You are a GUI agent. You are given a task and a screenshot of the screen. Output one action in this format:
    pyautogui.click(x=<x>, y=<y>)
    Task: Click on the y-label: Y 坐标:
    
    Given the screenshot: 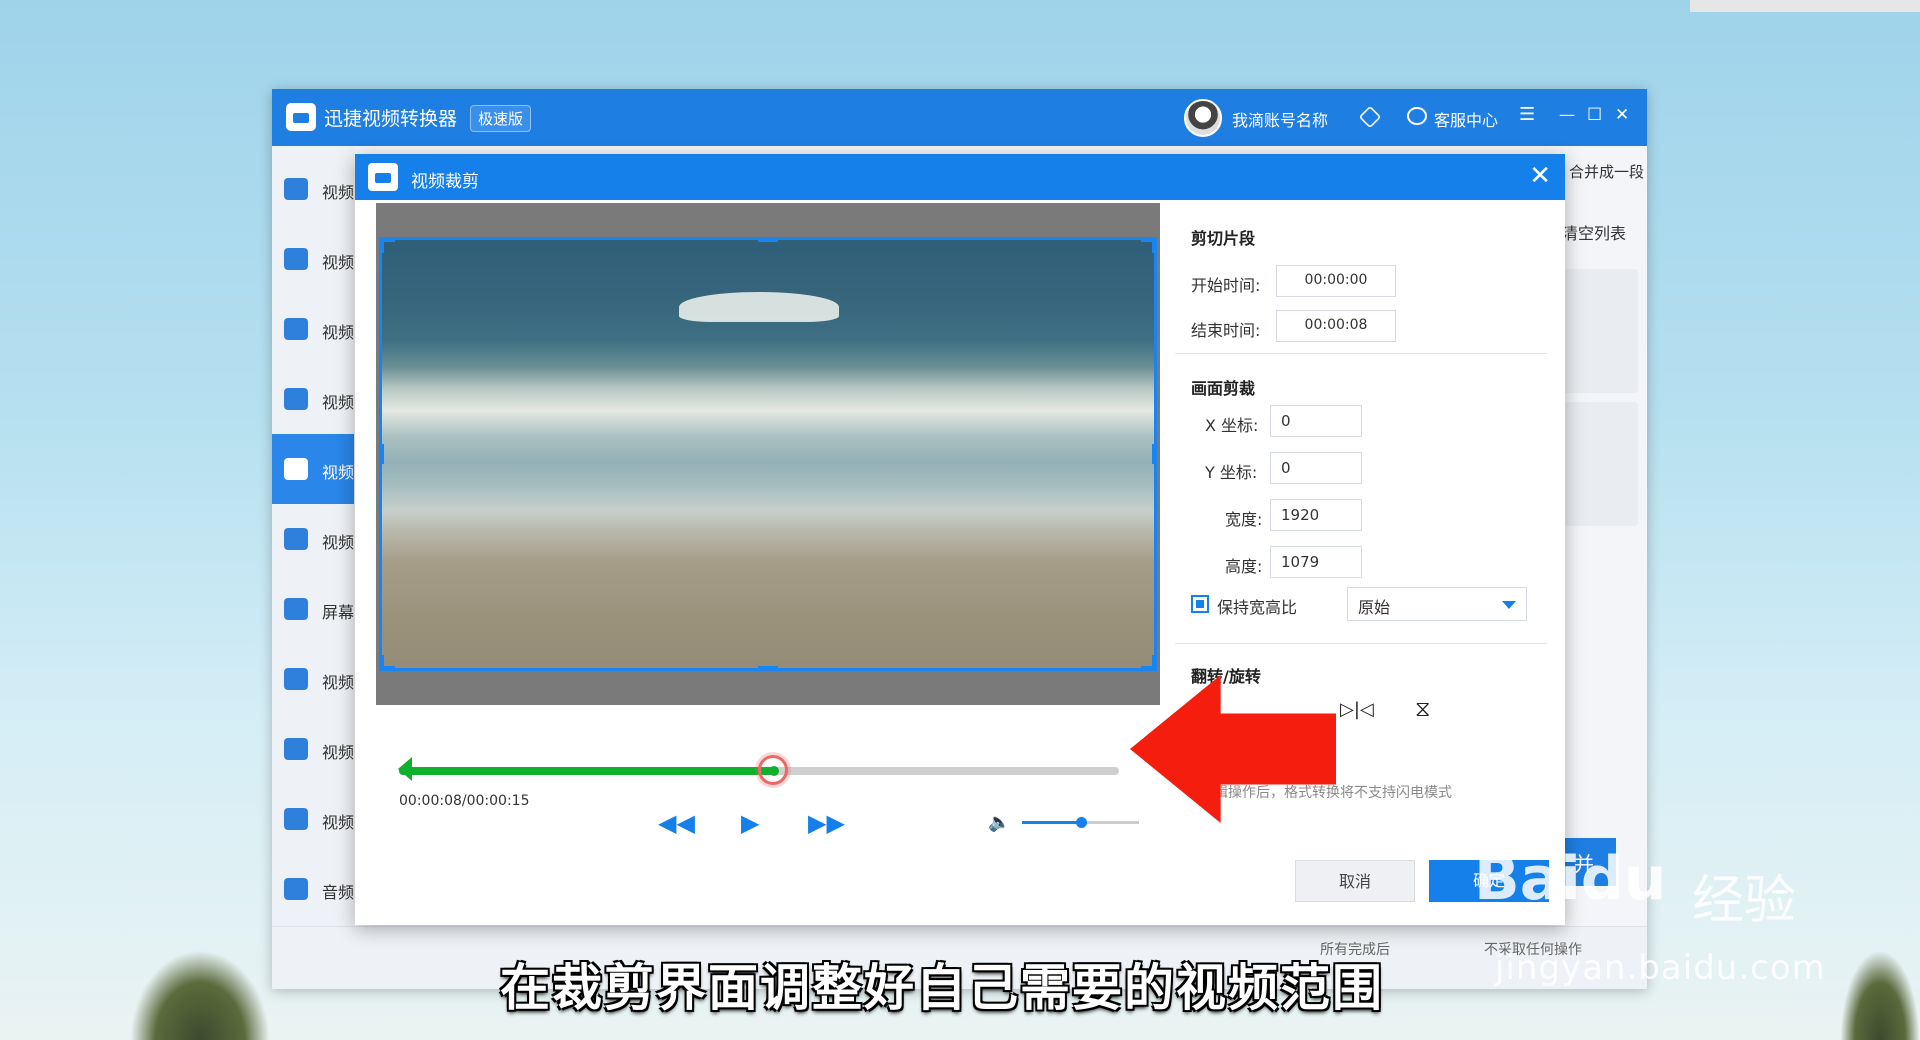 What is the action you would take?
    pyautogui.click(x=1231, y=472)
    